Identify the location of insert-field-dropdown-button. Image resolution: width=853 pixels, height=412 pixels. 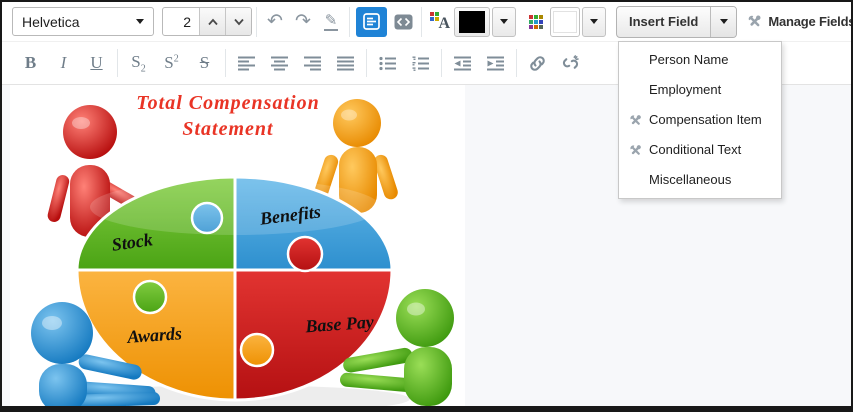
(723, 21).